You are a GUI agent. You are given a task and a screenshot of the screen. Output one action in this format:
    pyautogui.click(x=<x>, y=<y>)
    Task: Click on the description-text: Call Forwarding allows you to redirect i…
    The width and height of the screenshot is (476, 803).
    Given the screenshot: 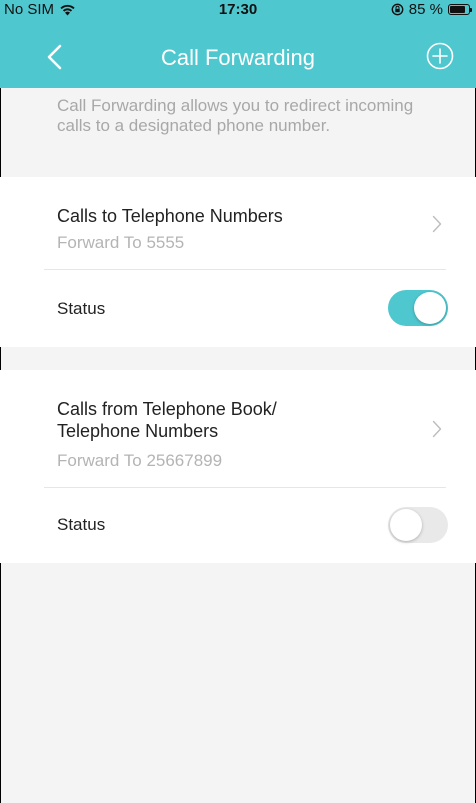 What is the action you would take?
    pyautogui.click(x=235, y=115)
    